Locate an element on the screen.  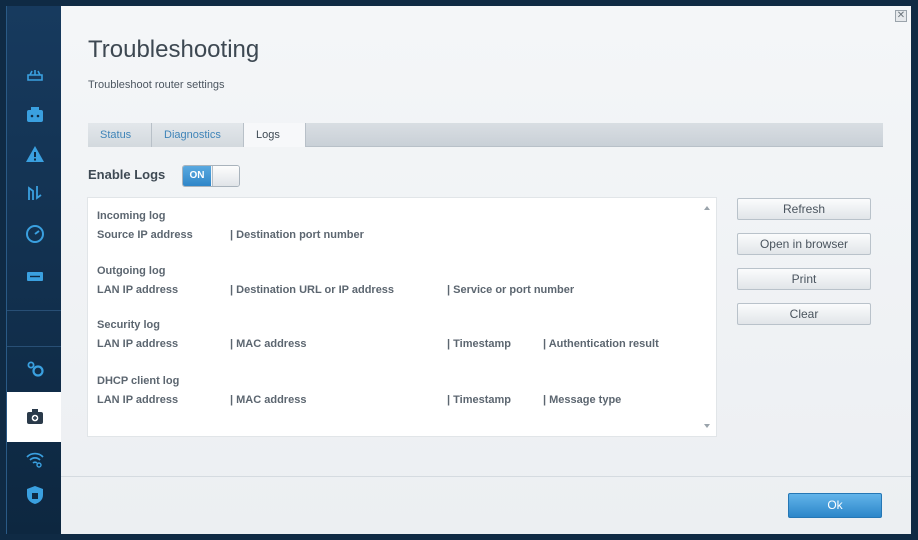
enable-logs-label: Enable Logs is located at coordinates (127, 174).